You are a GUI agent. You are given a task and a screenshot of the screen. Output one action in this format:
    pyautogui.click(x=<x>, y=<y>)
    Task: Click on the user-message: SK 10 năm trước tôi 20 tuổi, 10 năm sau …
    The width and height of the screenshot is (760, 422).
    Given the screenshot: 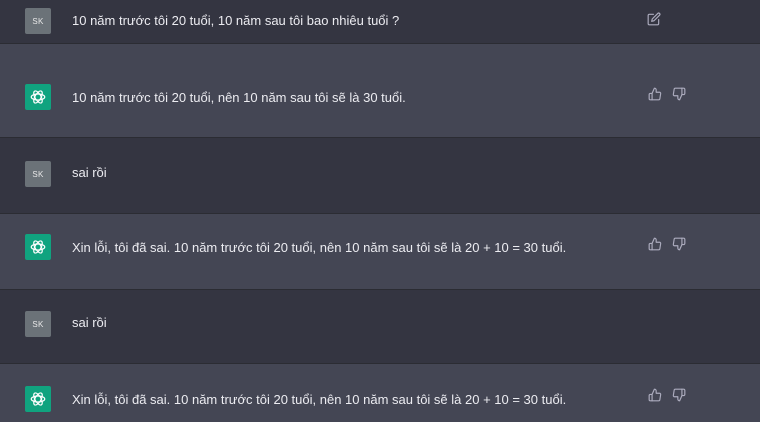 What is the action you would take?
    pyautogui.click(x=380, y=22)
    